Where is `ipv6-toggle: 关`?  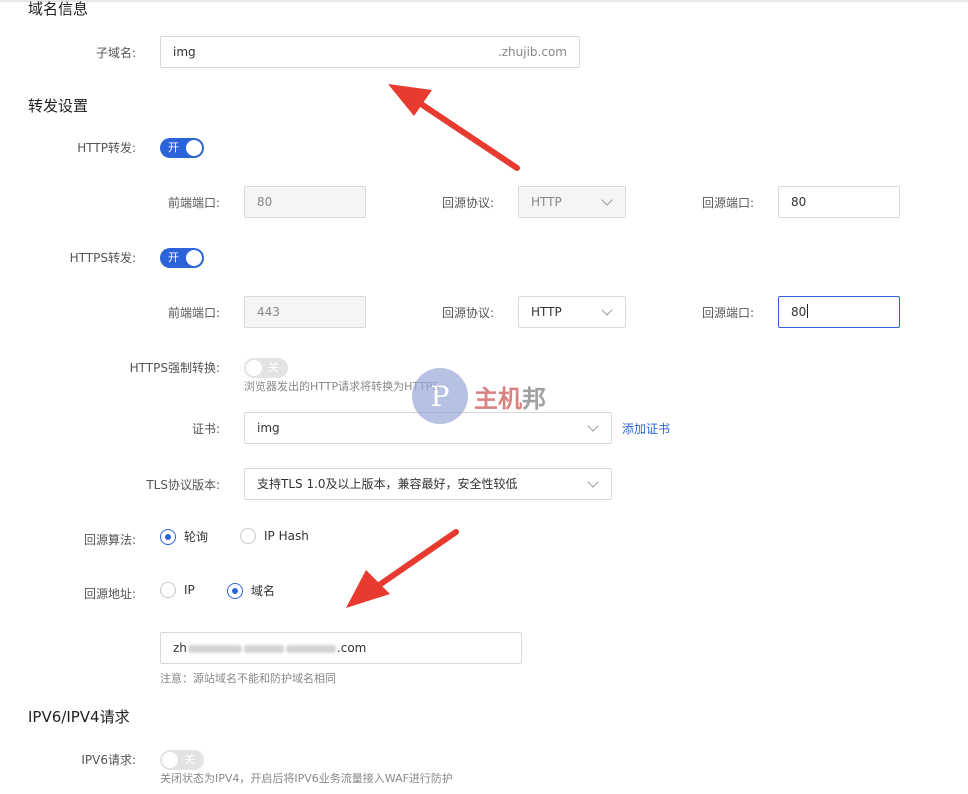 ipv6-toggle: 关 is located at coordinates (182, 760).